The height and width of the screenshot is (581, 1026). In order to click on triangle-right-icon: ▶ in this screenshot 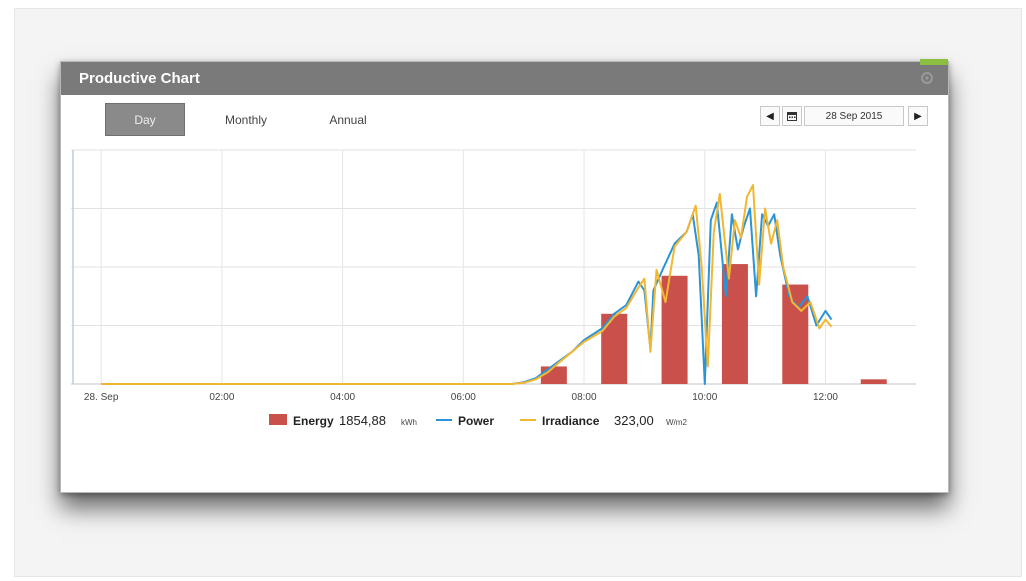, I will do `click(918, 116)`.